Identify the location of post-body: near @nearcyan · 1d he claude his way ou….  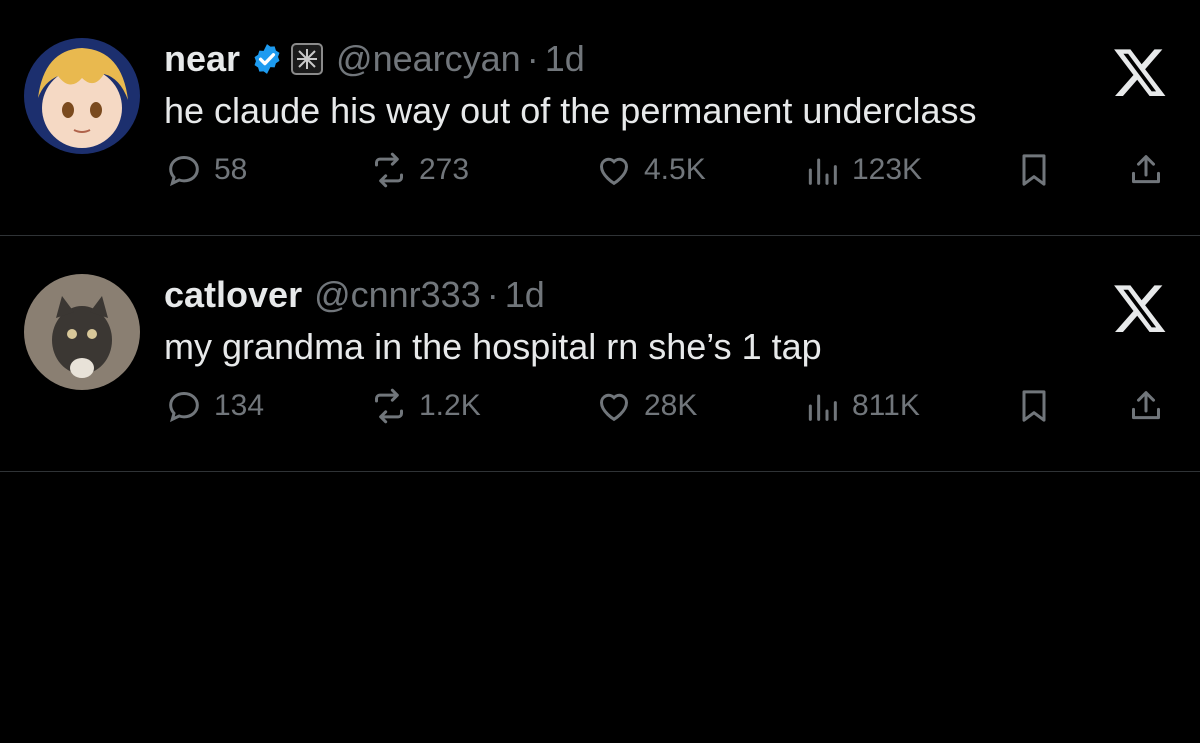
(662, 86).